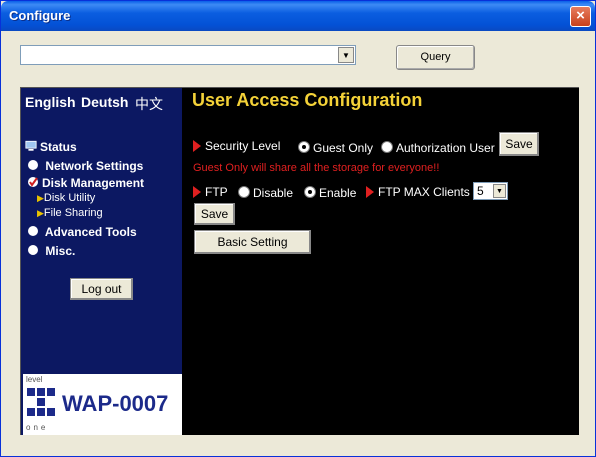 The image size is (596, 457). I want to click on sidebar-item-network-settings: Network Settings, so click(85, 166).